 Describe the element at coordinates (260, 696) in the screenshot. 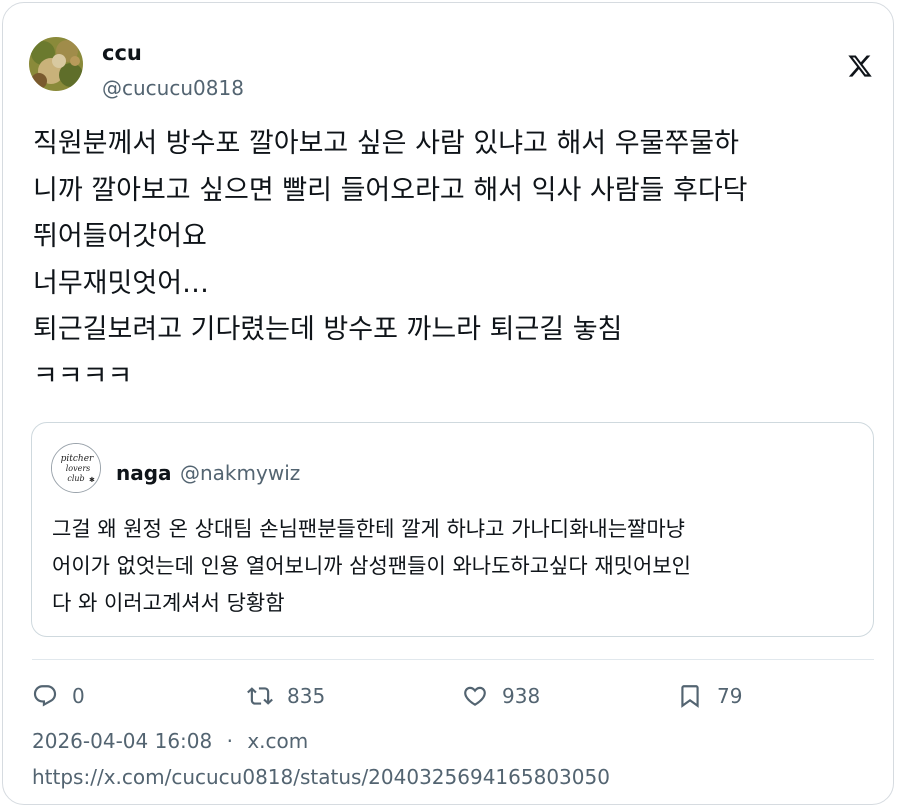

I see `retweet-icon` at that location.